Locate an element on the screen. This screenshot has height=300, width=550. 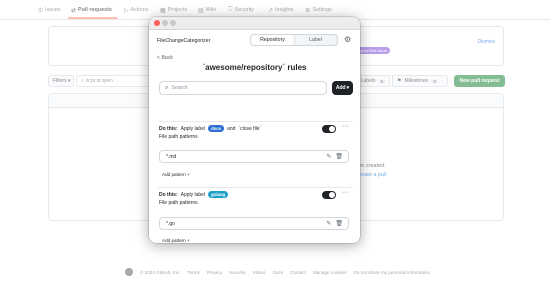
add-rule-button: Add ▾ is located at coordinates (342, 88).